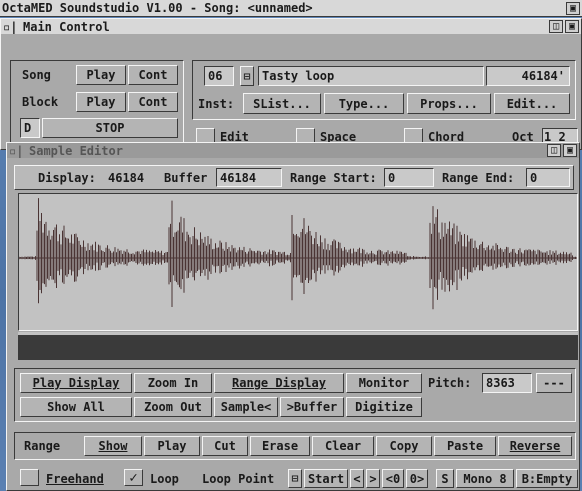  I want to click on copy-label: Copy, so click(404, 446).